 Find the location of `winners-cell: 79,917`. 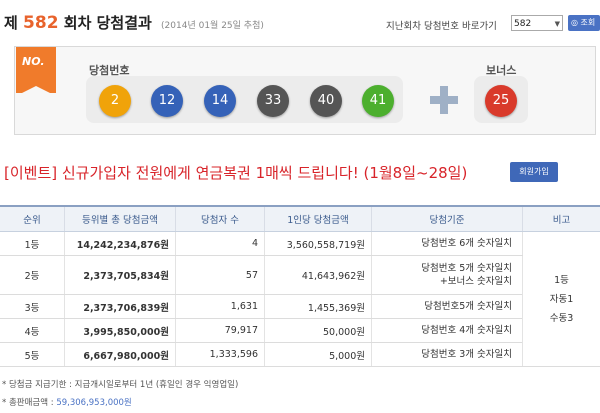

winners-cell: 79,917 is located at coordinates (220, 330).